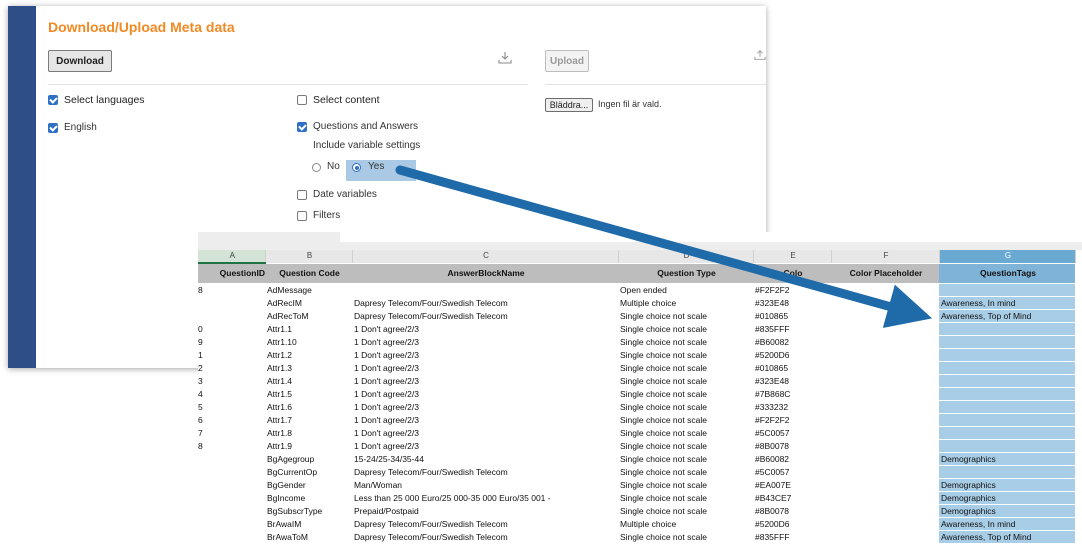 The width and height of the screenshot is (1082, 548). What do you see at coordinates (792, 342) in the screenshot?
I see `table-cell: #B60082` at bounding box center [792, 342].